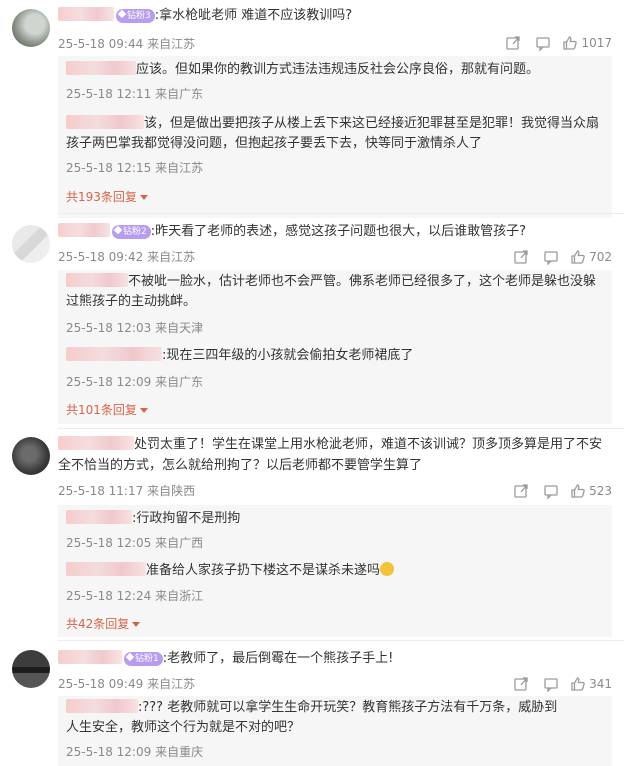 Image resolution: width=624 pixels, height=766 pixels. I want to click on comment-text: :昨天看了老师的表述，感觉这孩子问题也很大，以后谁敢管孩子?, so click(338, 231).